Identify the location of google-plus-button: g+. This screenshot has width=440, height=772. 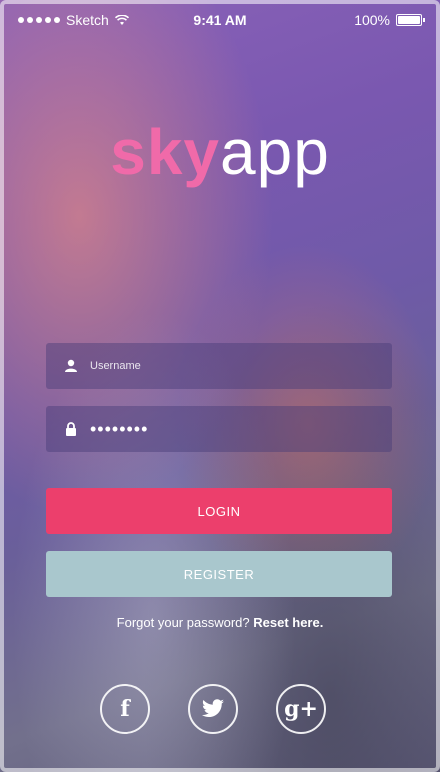
(301, 709).